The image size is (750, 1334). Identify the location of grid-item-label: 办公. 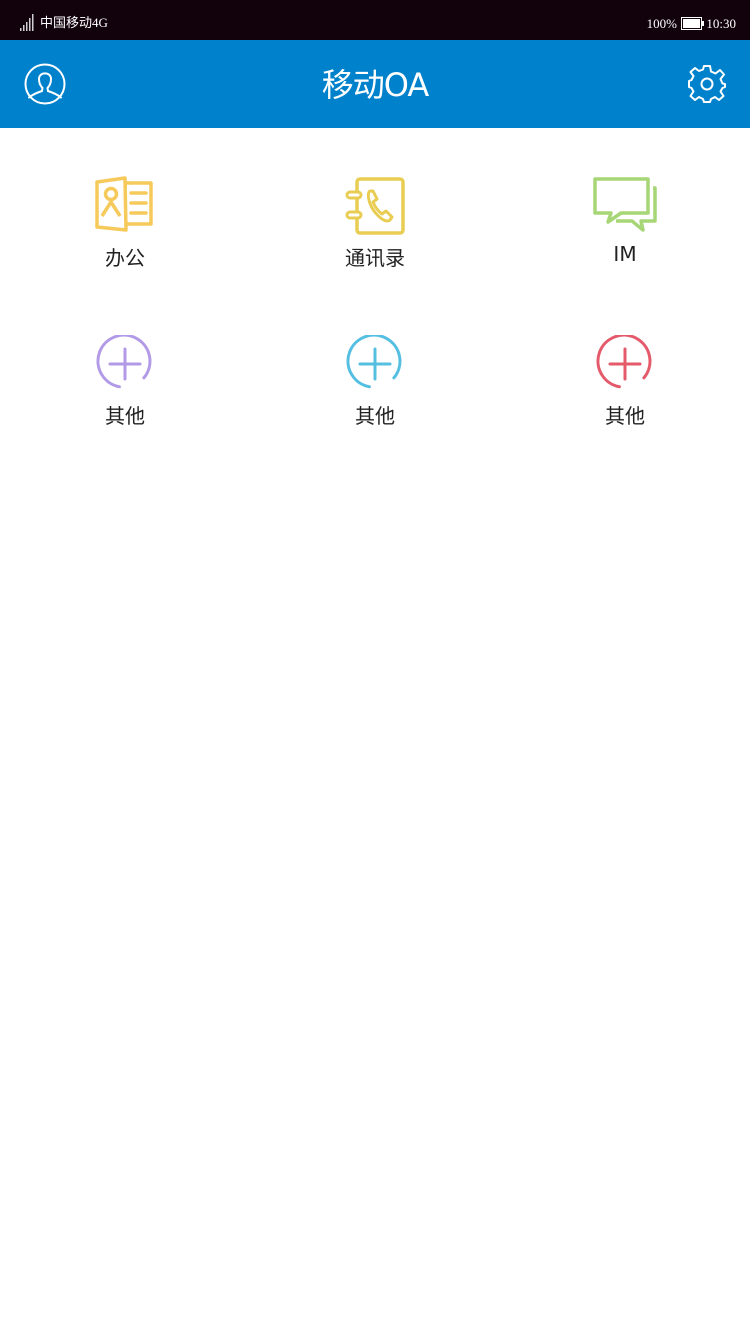
(125, 258).